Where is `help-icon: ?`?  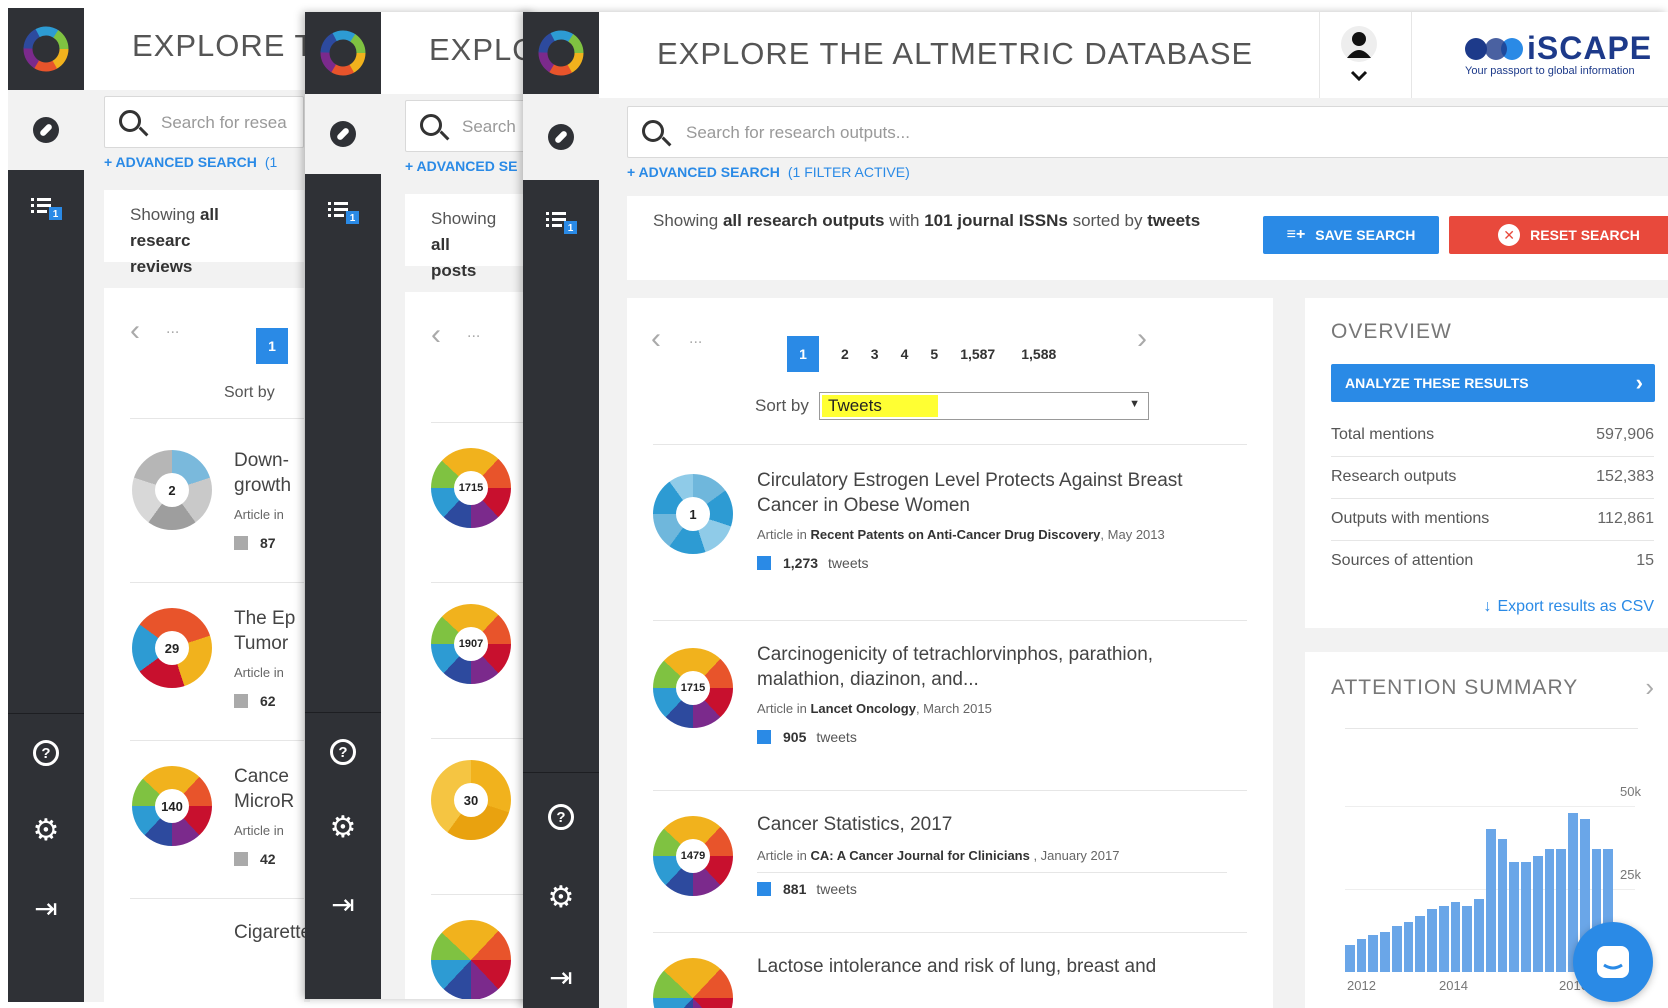
help-icon: ? is located at coordinates (343, 752).